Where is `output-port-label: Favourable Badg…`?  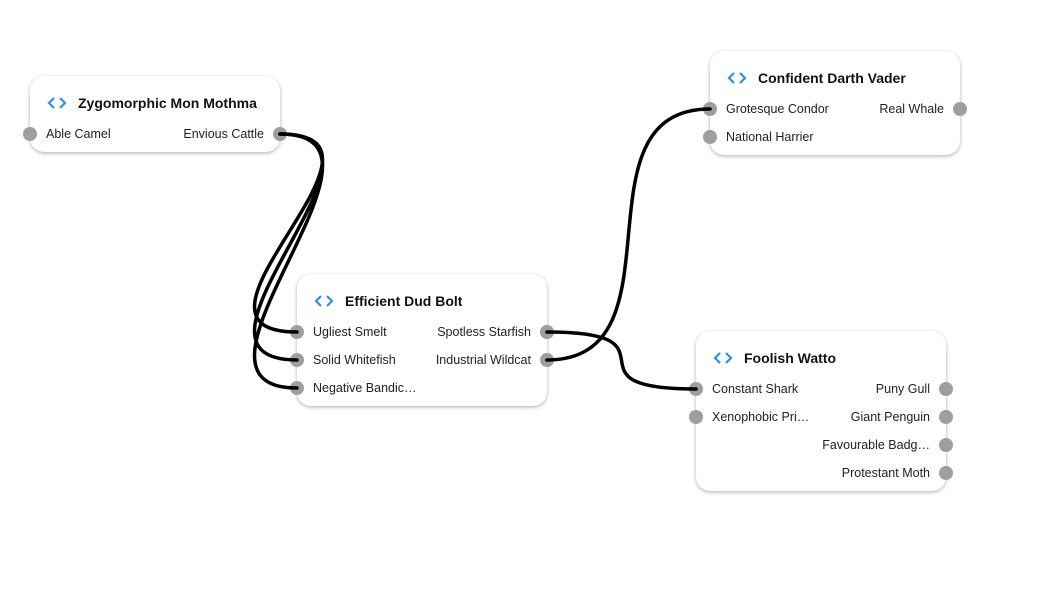
output-port-label: Favourable Badg… is located at coordinates (876, 445).